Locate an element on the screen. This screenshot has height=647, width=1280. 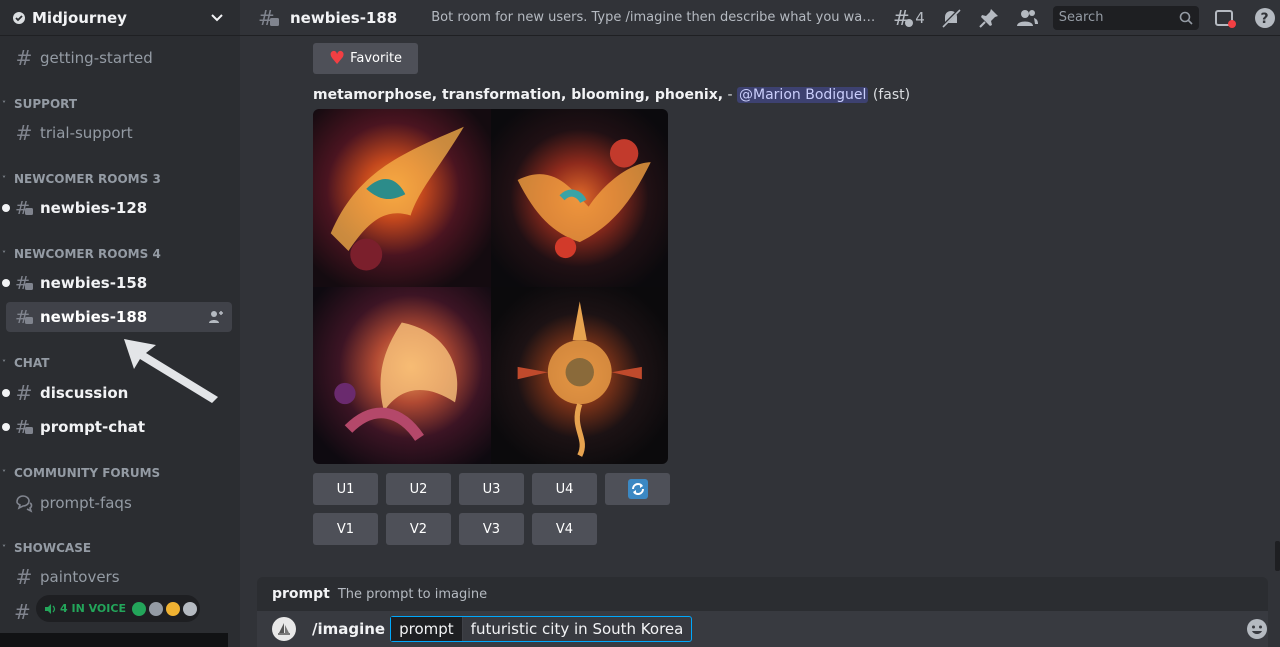
prompt-option-field: prompt futuristic city in South Korea is located at coordinates (541, 629).